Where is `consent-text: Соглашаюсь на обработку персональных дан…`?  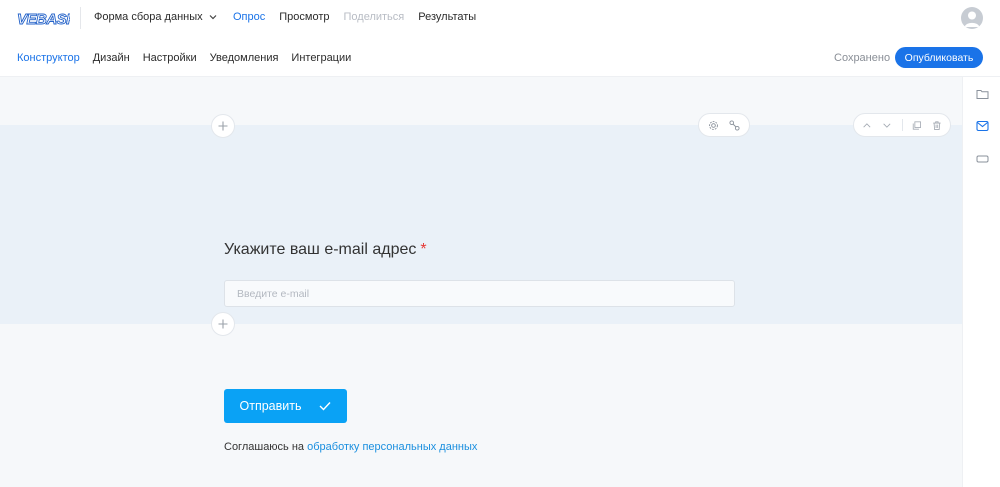 consent-text: Соглашаюсь на обработку персональных дан… is located at coordinates (350, 447).